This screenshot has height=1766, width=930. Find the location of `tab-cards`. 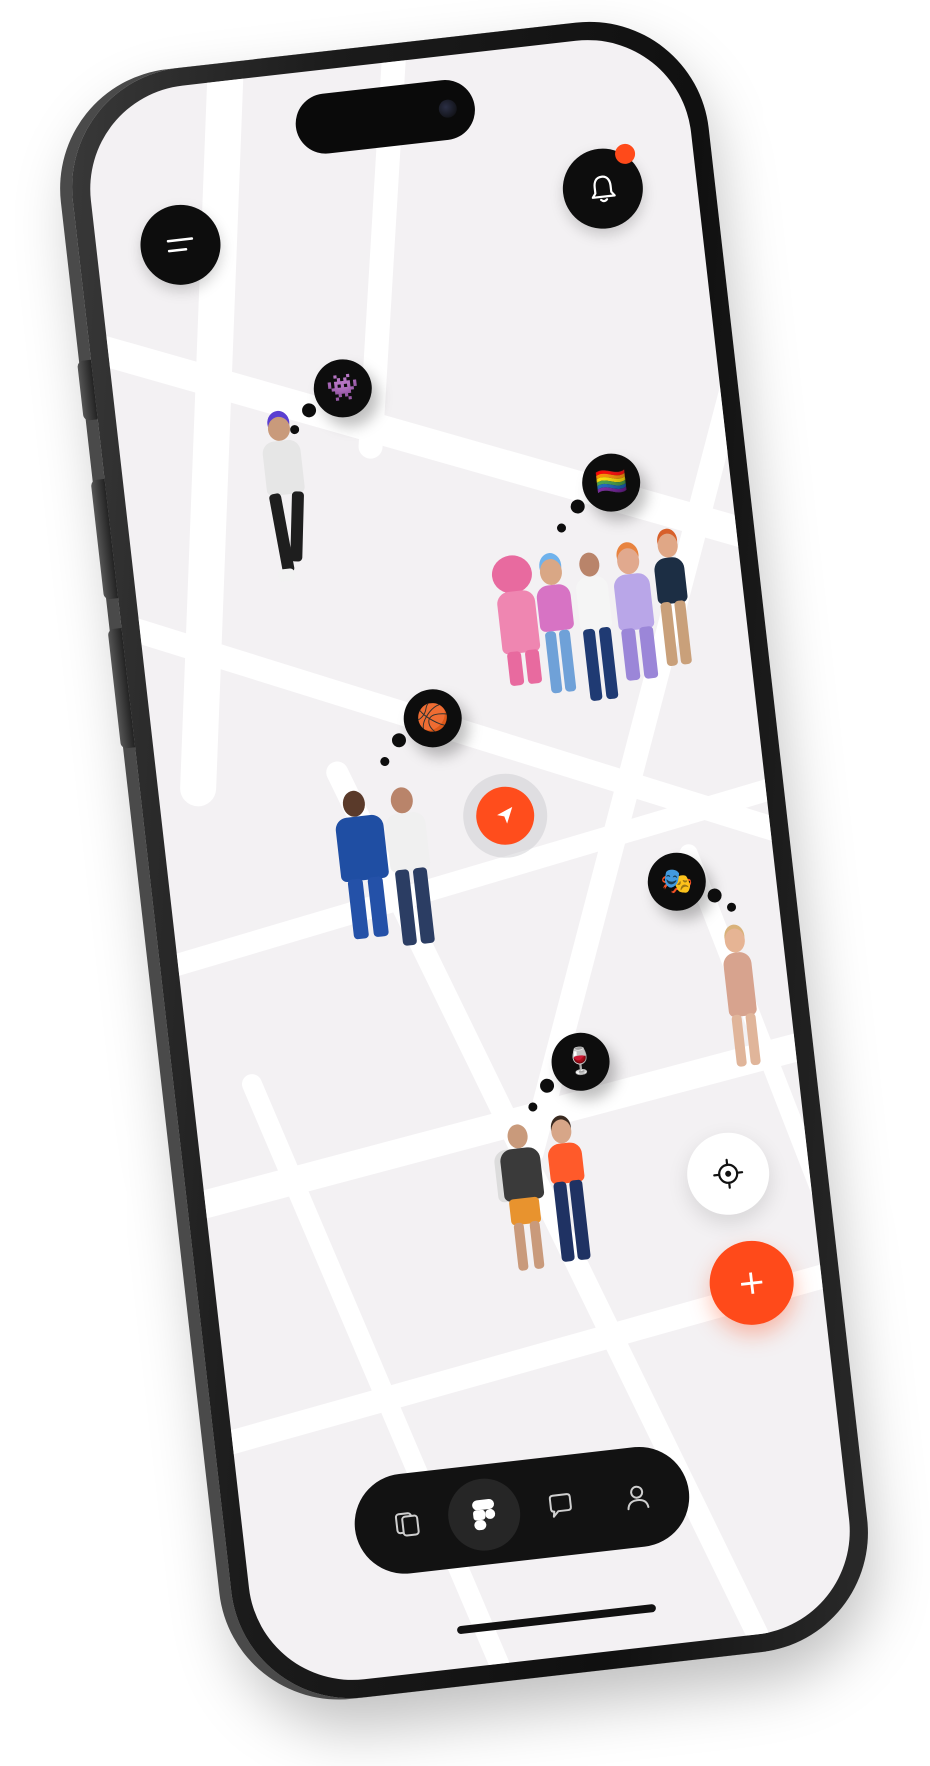

tab-cards is located at coordinates (407, 1524).